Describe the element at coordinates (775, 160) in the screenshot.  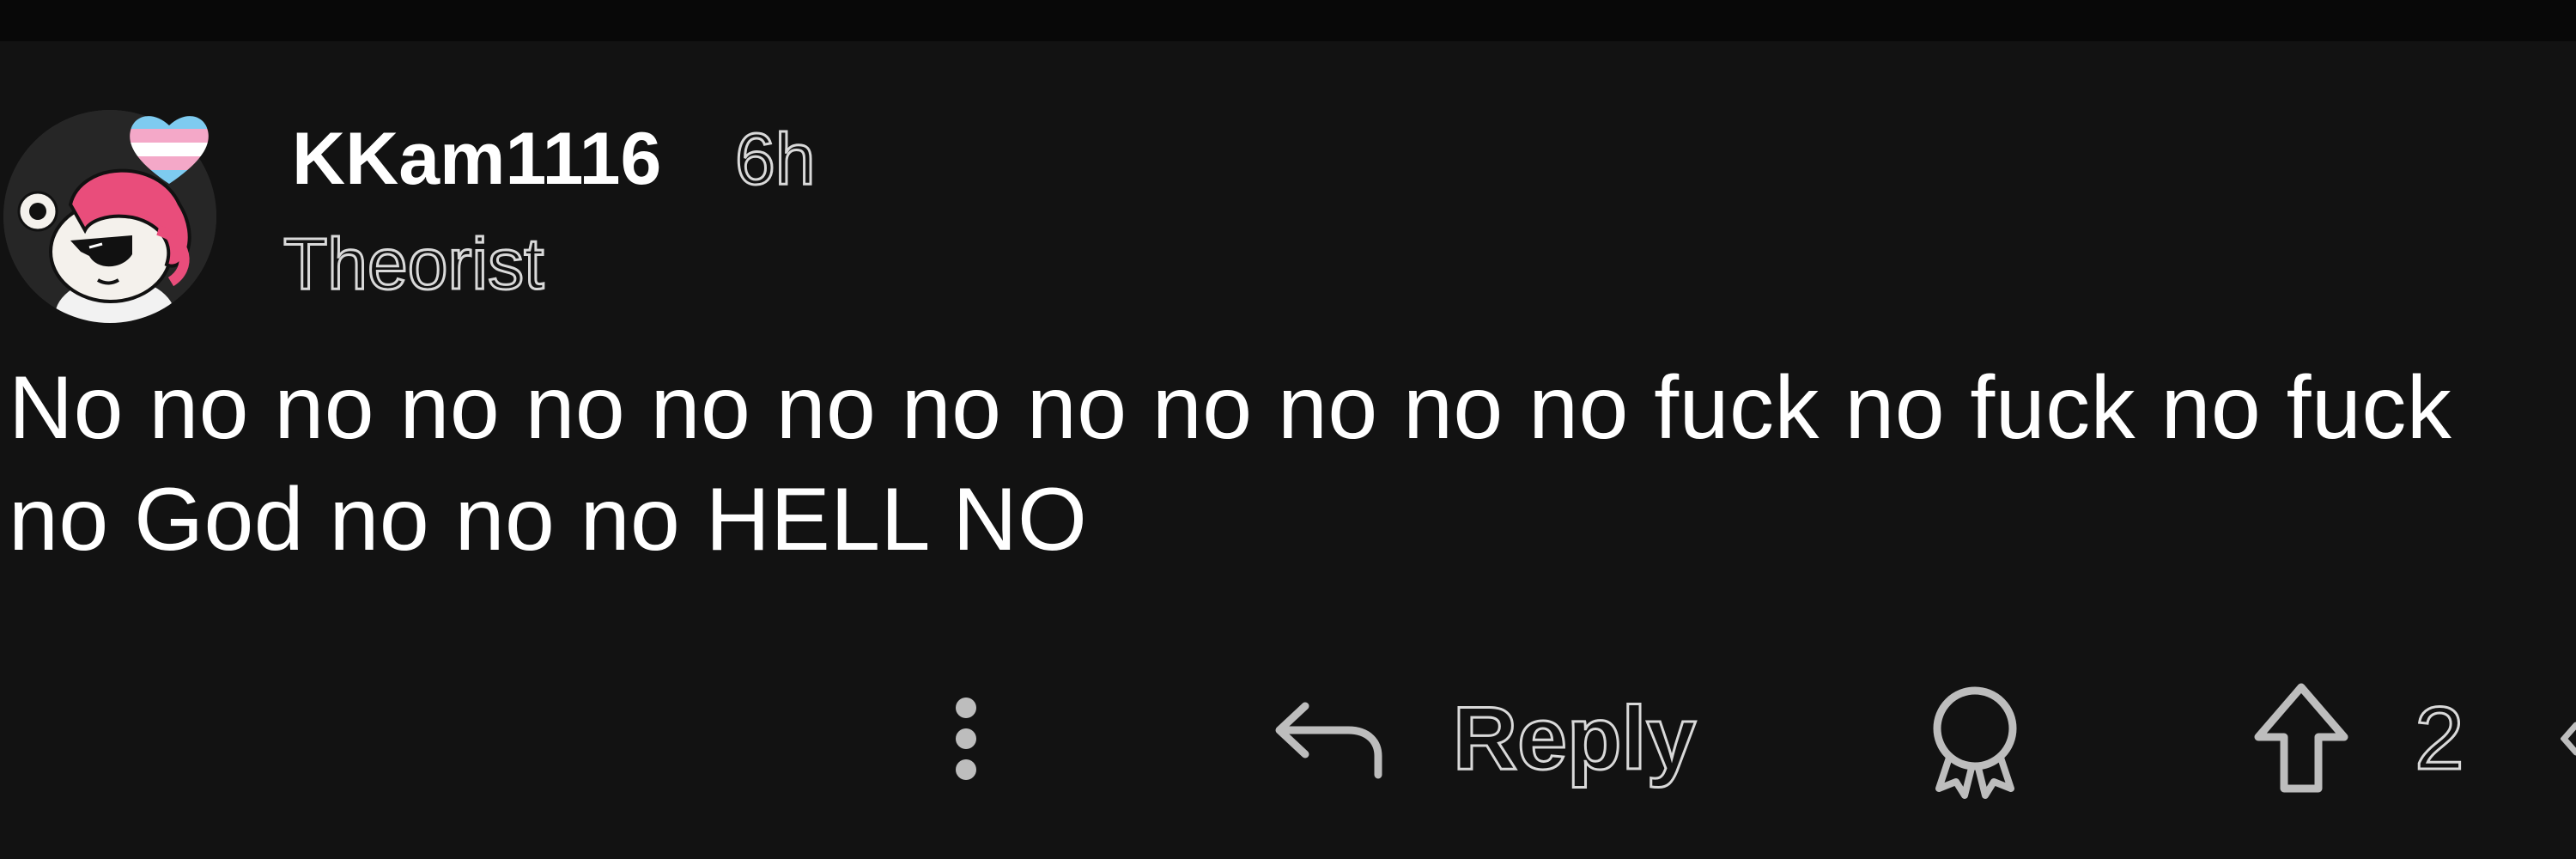
I see `timestamp: 6h` at that location.